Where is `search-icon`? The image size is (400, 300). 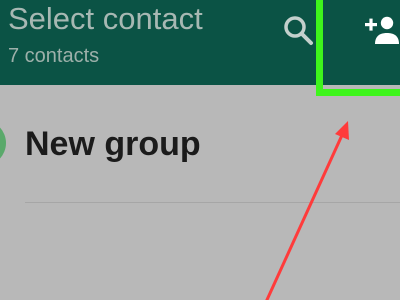
search-icon is located at coordinates (298, 30).